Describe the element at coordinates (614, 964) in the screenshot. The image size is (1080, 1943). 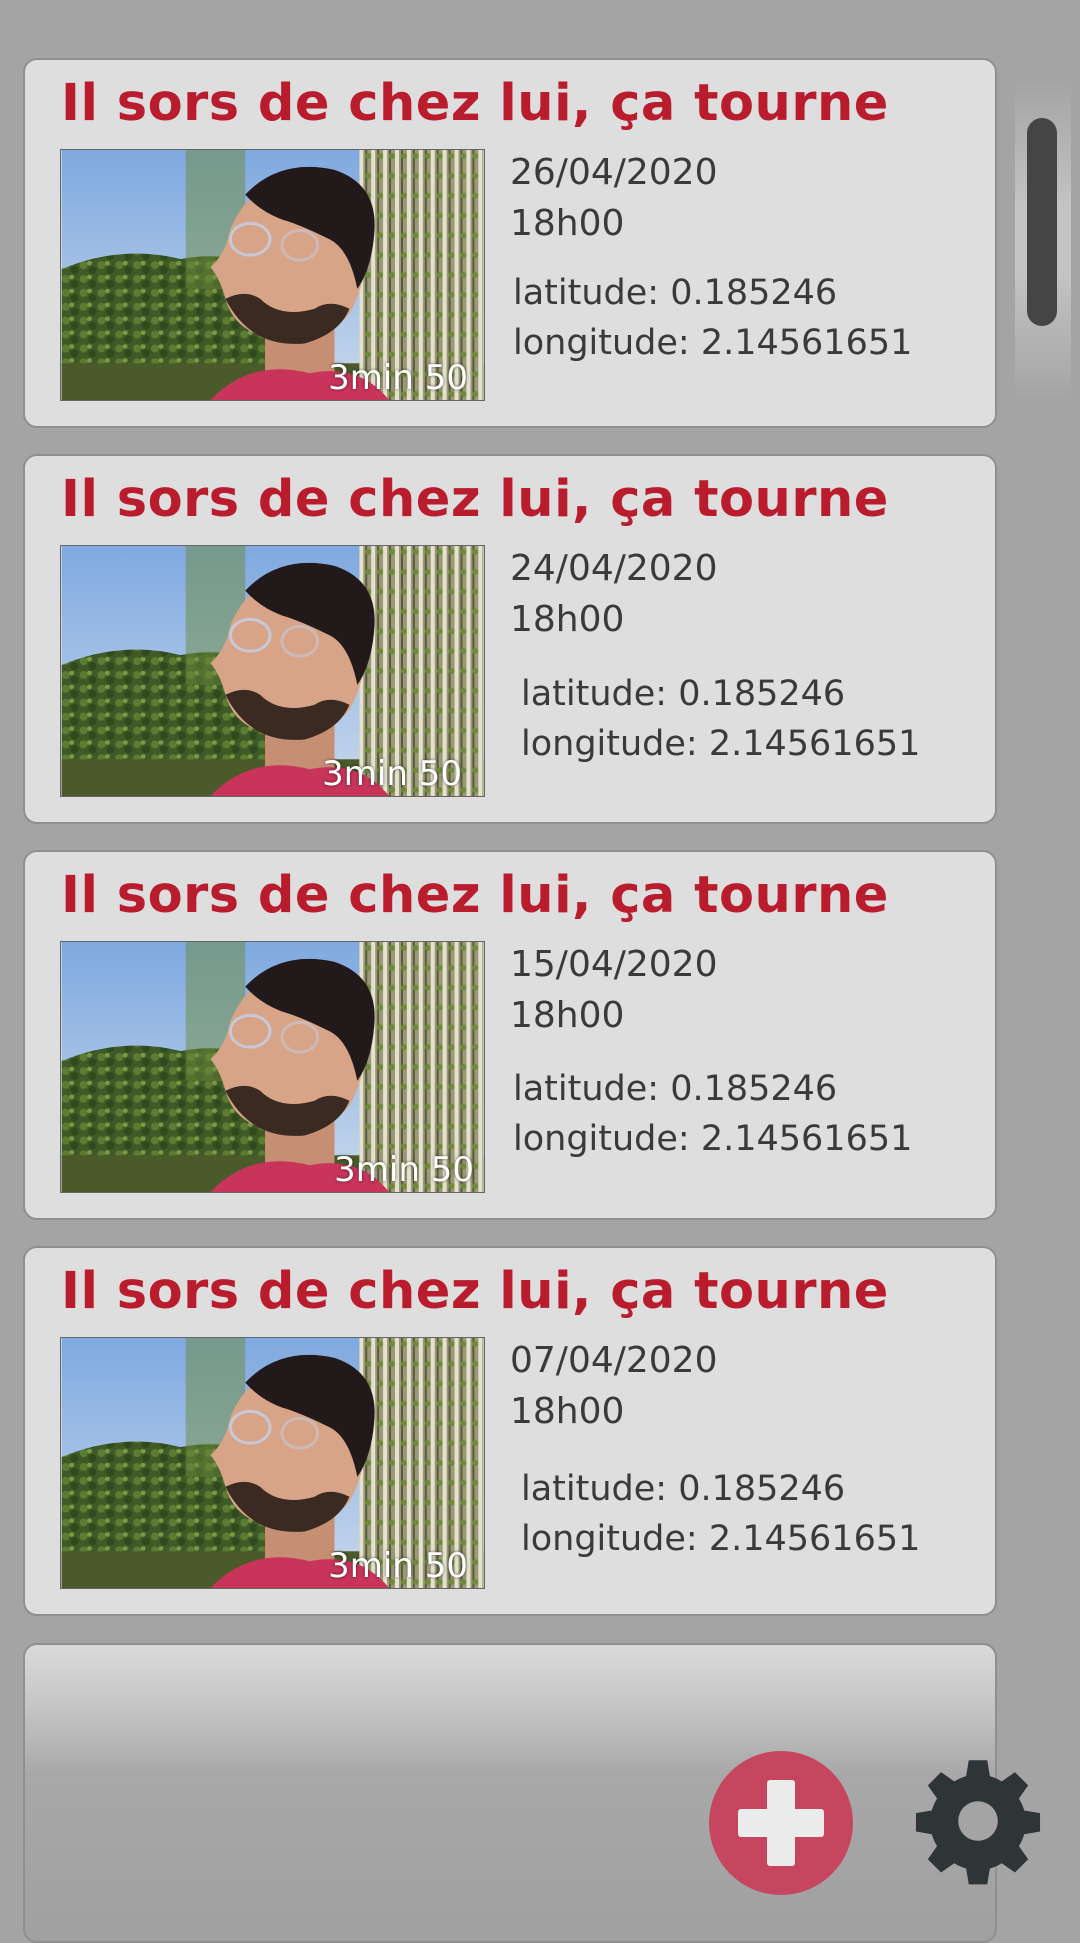
I see `video-date: 15/04/2020` at that location.